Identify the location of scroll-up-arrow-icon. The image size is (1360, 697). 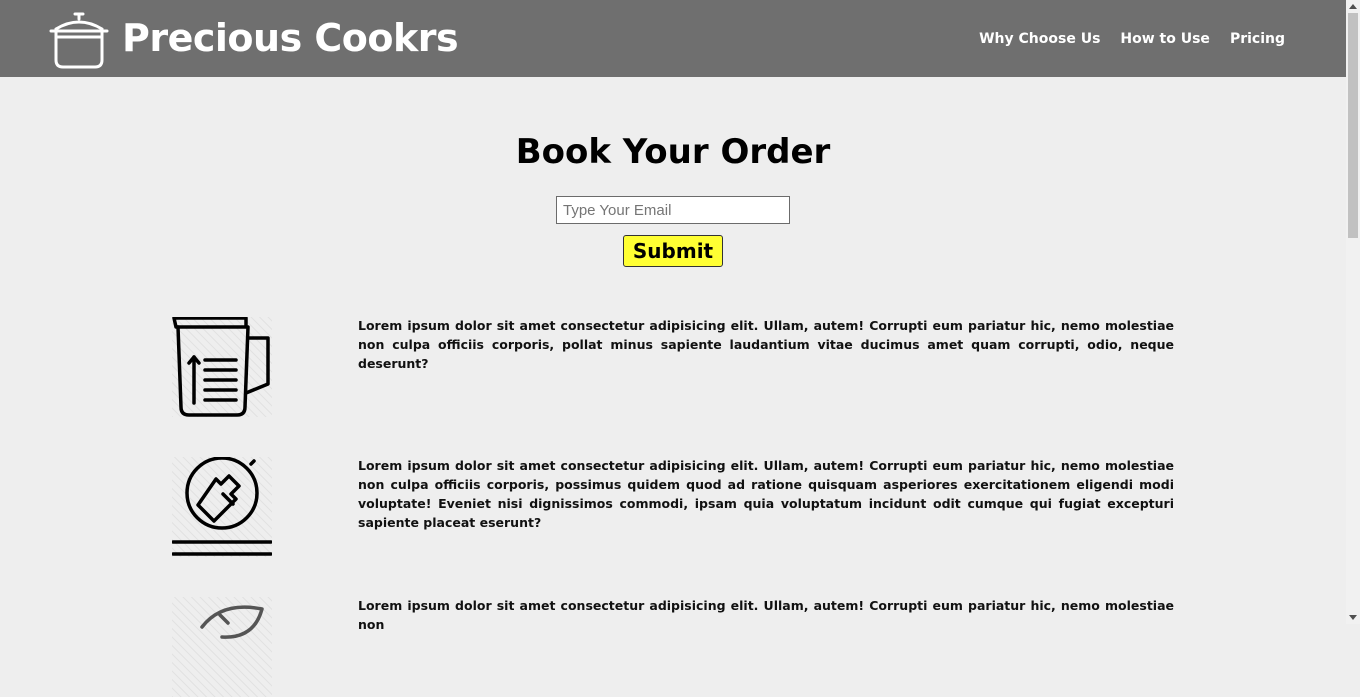
(1353, 6).